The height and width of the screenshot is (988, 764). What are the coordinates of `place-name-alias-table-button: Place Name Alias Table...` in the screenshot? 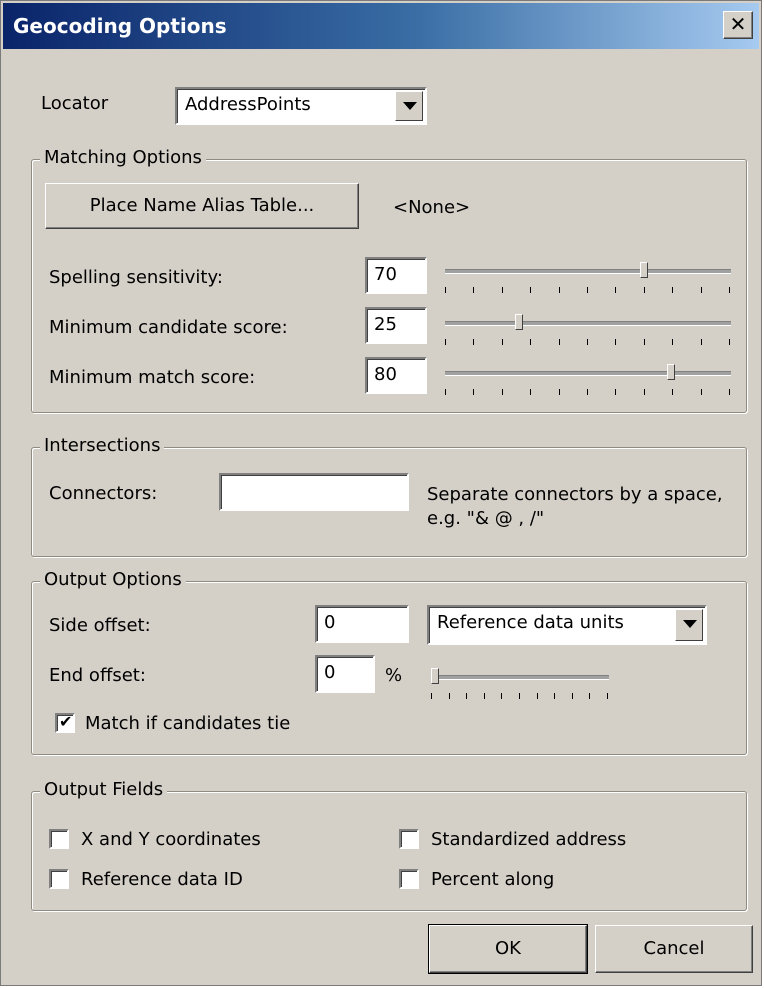 It's located at (202, 206).